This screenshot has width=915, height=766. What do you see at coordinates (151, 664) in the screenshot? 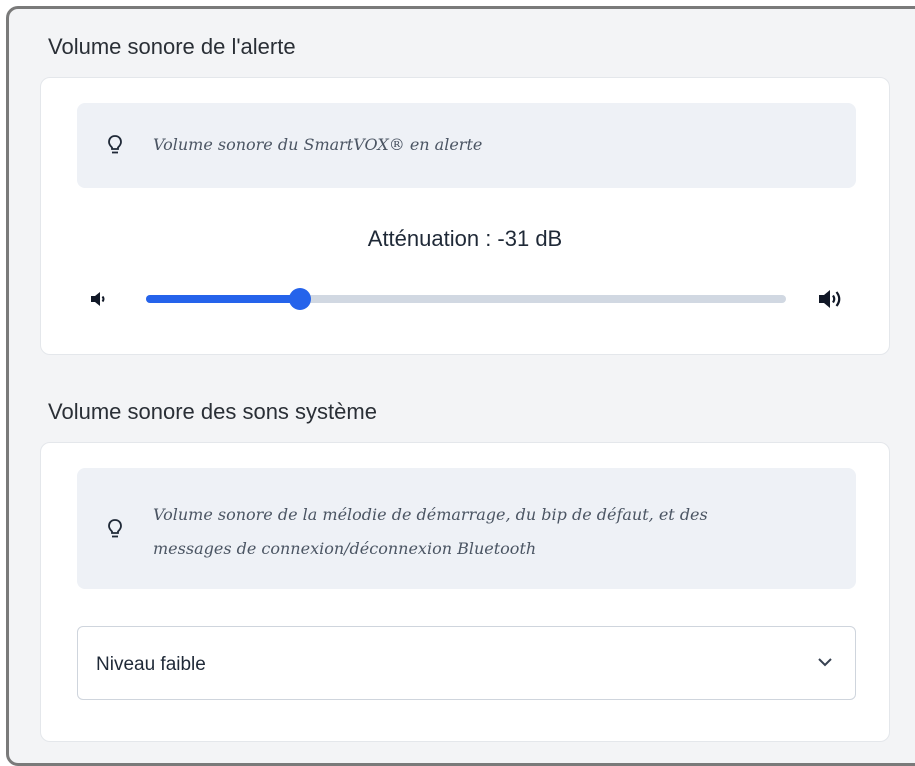
I see `select-value: Niveau faible` at bounding box center [151, 664].